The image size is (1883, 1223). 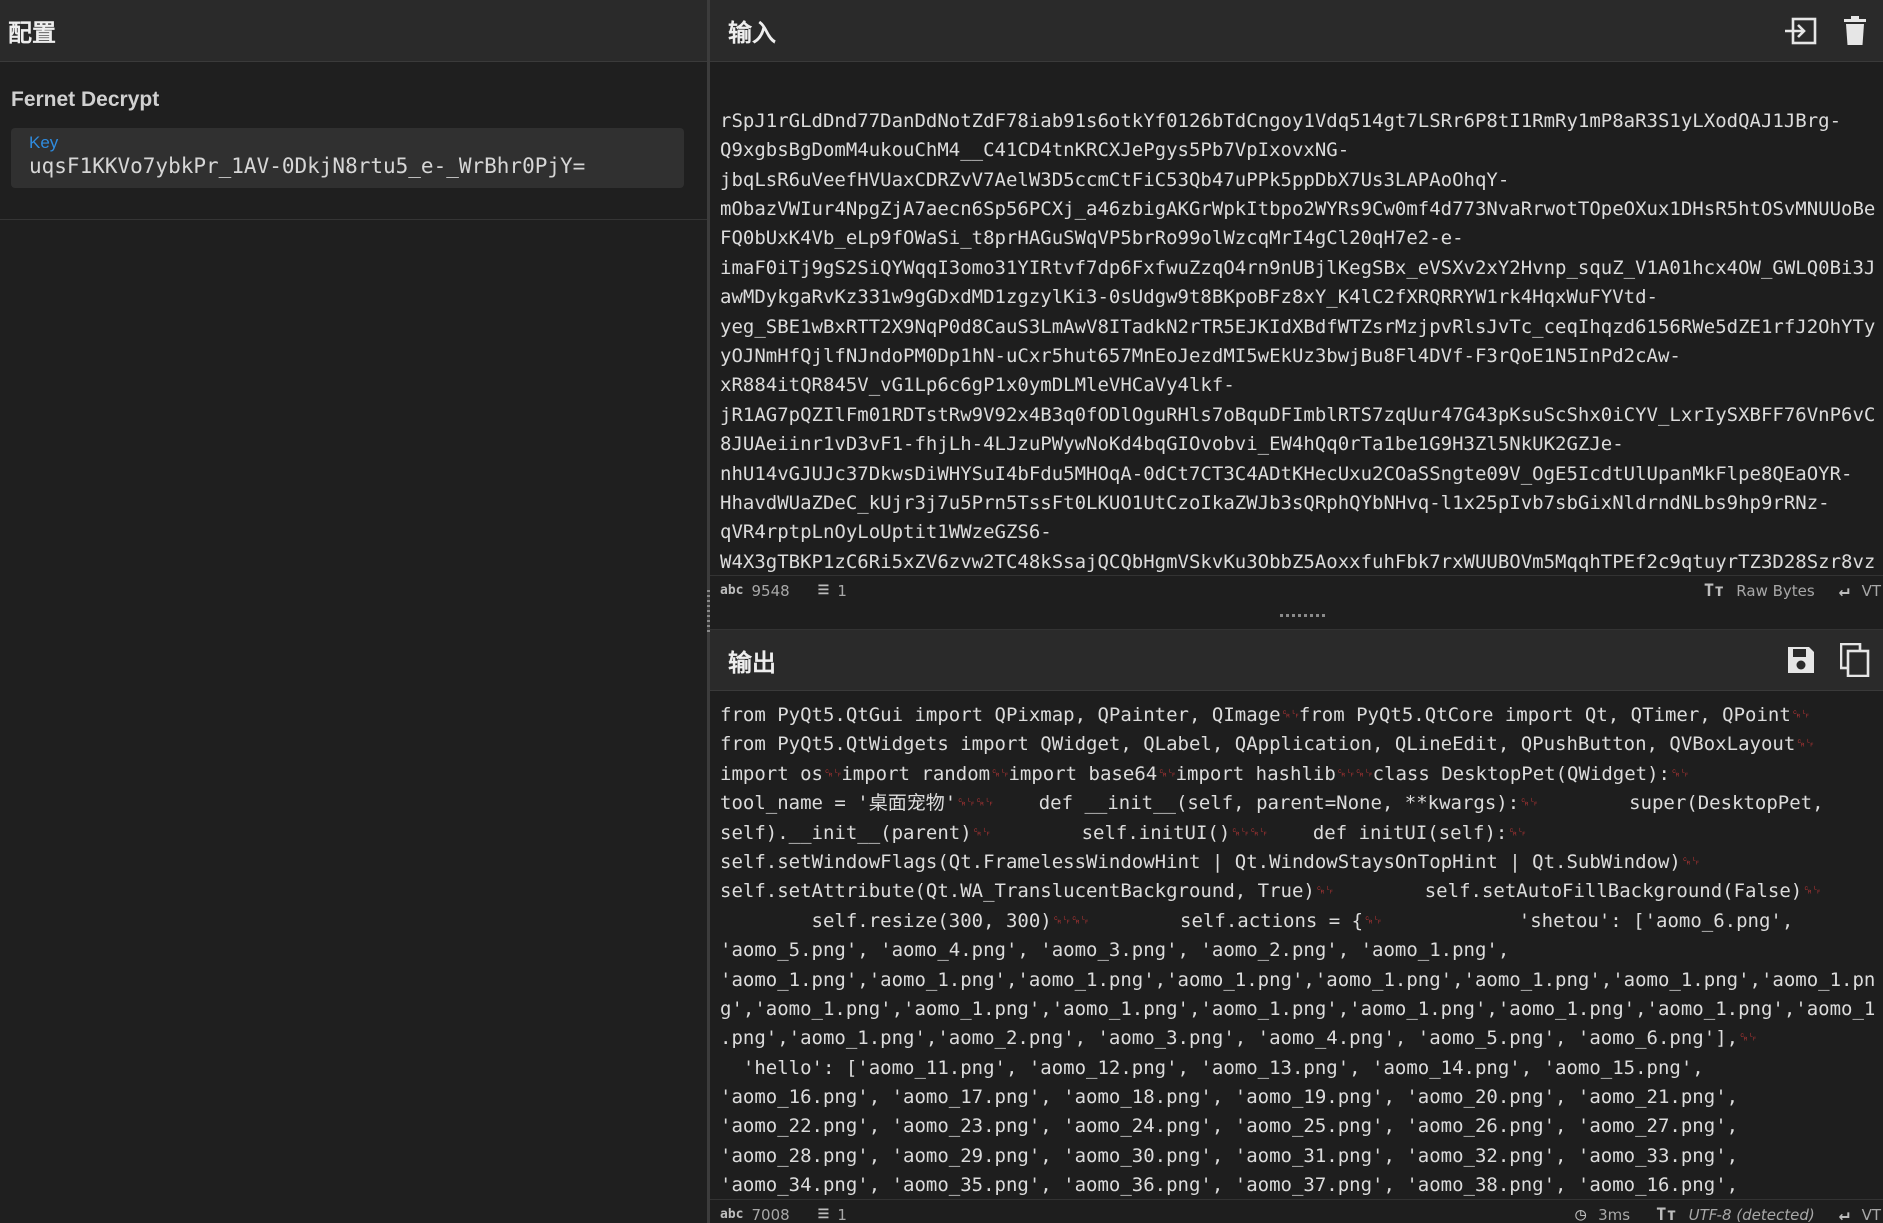 I want to click on operation-title: Fernet Decrypt, so click(x=85, y=99).